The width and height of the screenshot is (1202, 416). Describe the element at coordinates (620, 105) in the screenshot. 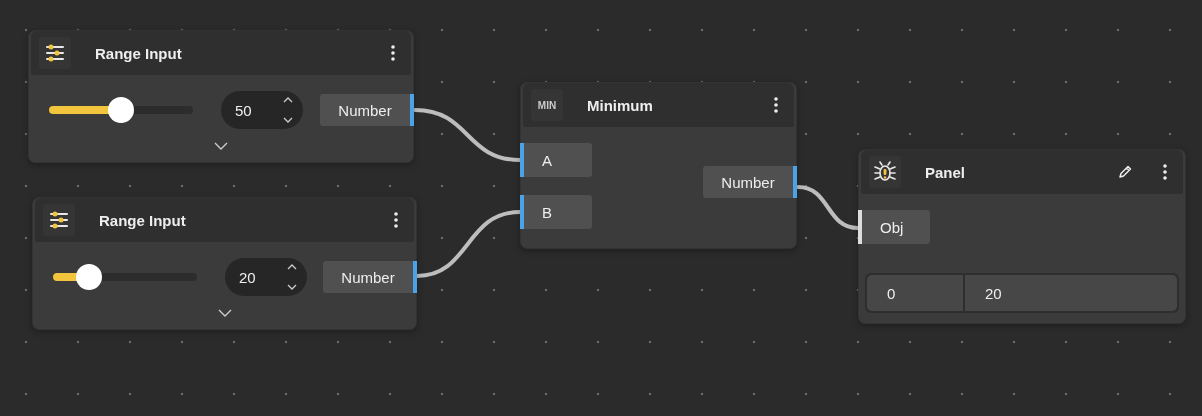

I see `node-title: Minimum` at that location.